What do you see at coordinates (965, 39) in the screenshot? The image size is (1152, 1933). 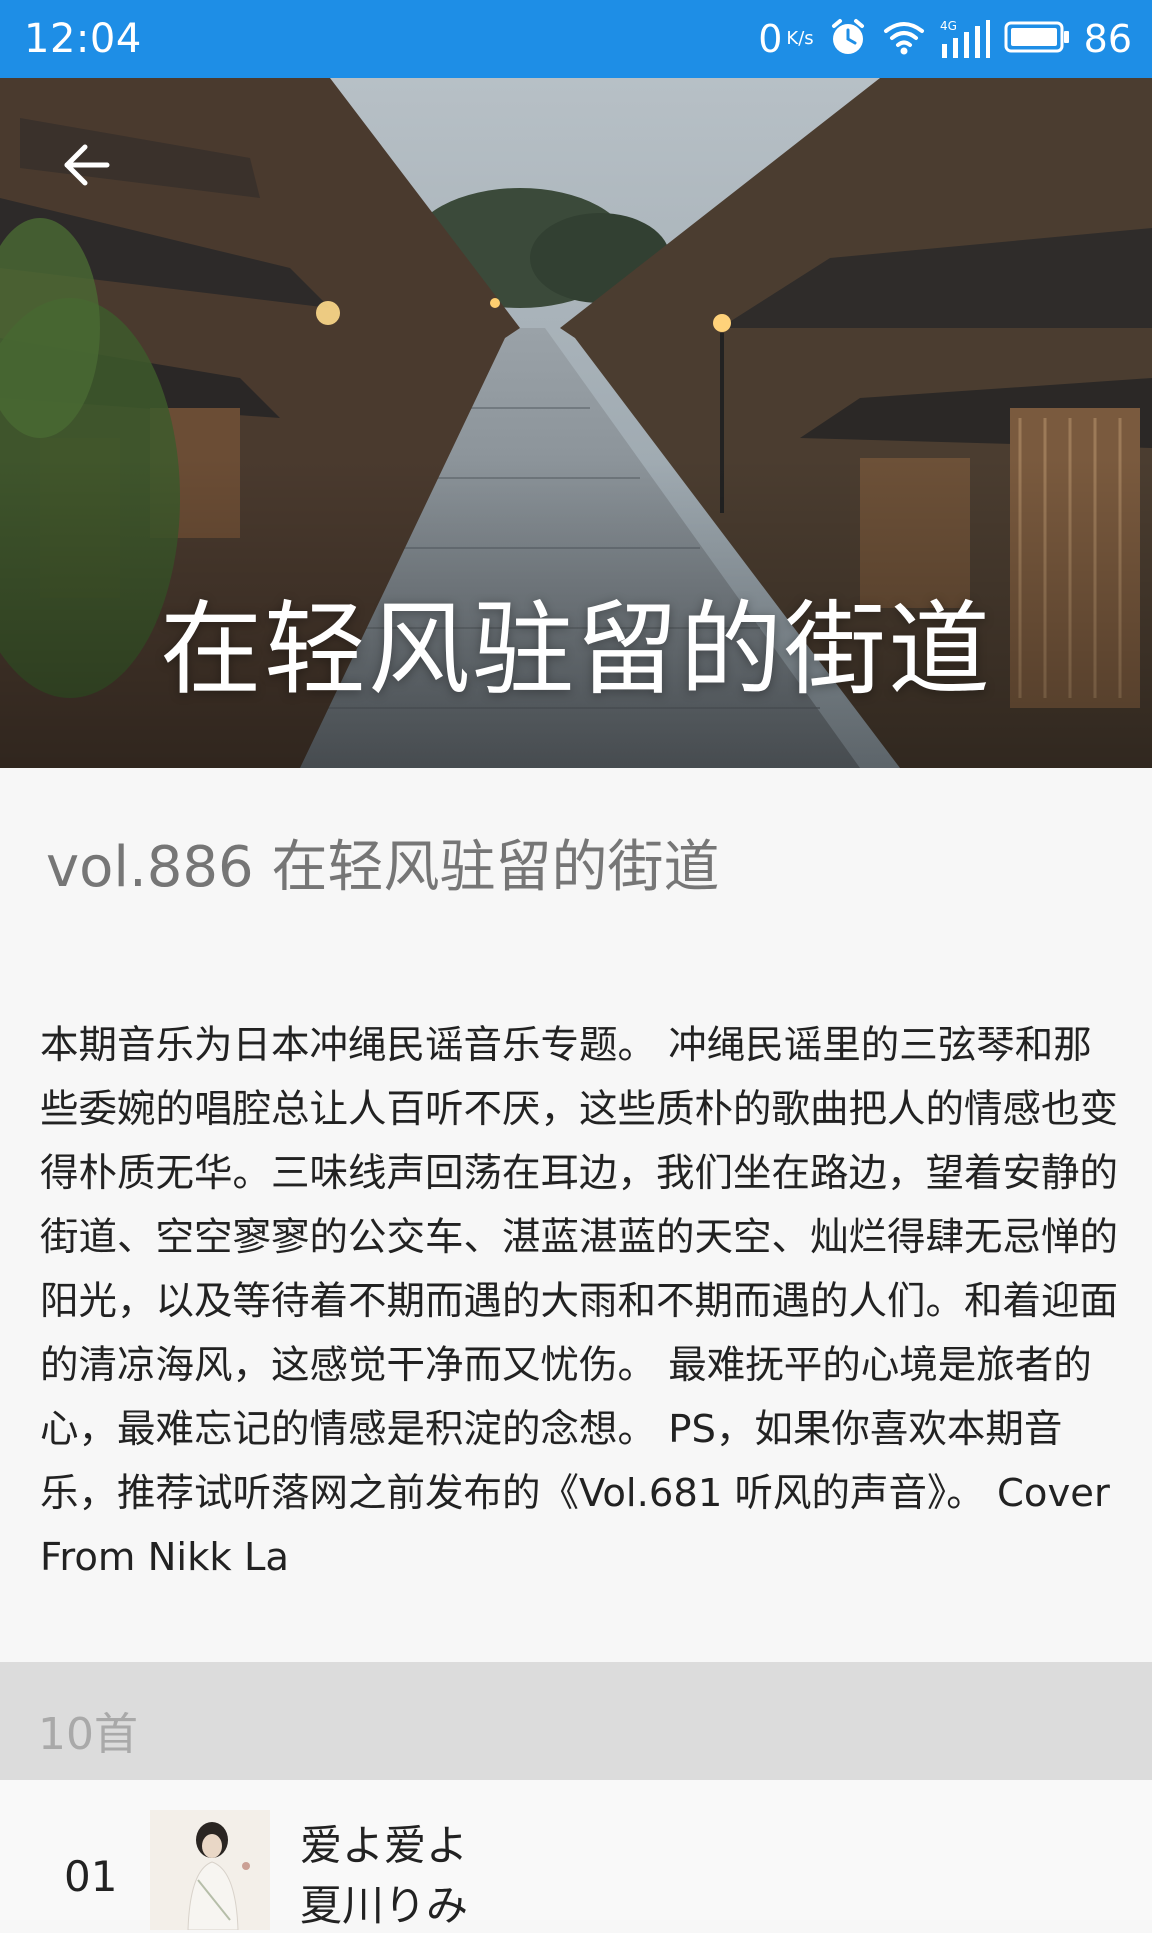 I see `cell-signal-icon: 4G` at bounding box center [965, 39].